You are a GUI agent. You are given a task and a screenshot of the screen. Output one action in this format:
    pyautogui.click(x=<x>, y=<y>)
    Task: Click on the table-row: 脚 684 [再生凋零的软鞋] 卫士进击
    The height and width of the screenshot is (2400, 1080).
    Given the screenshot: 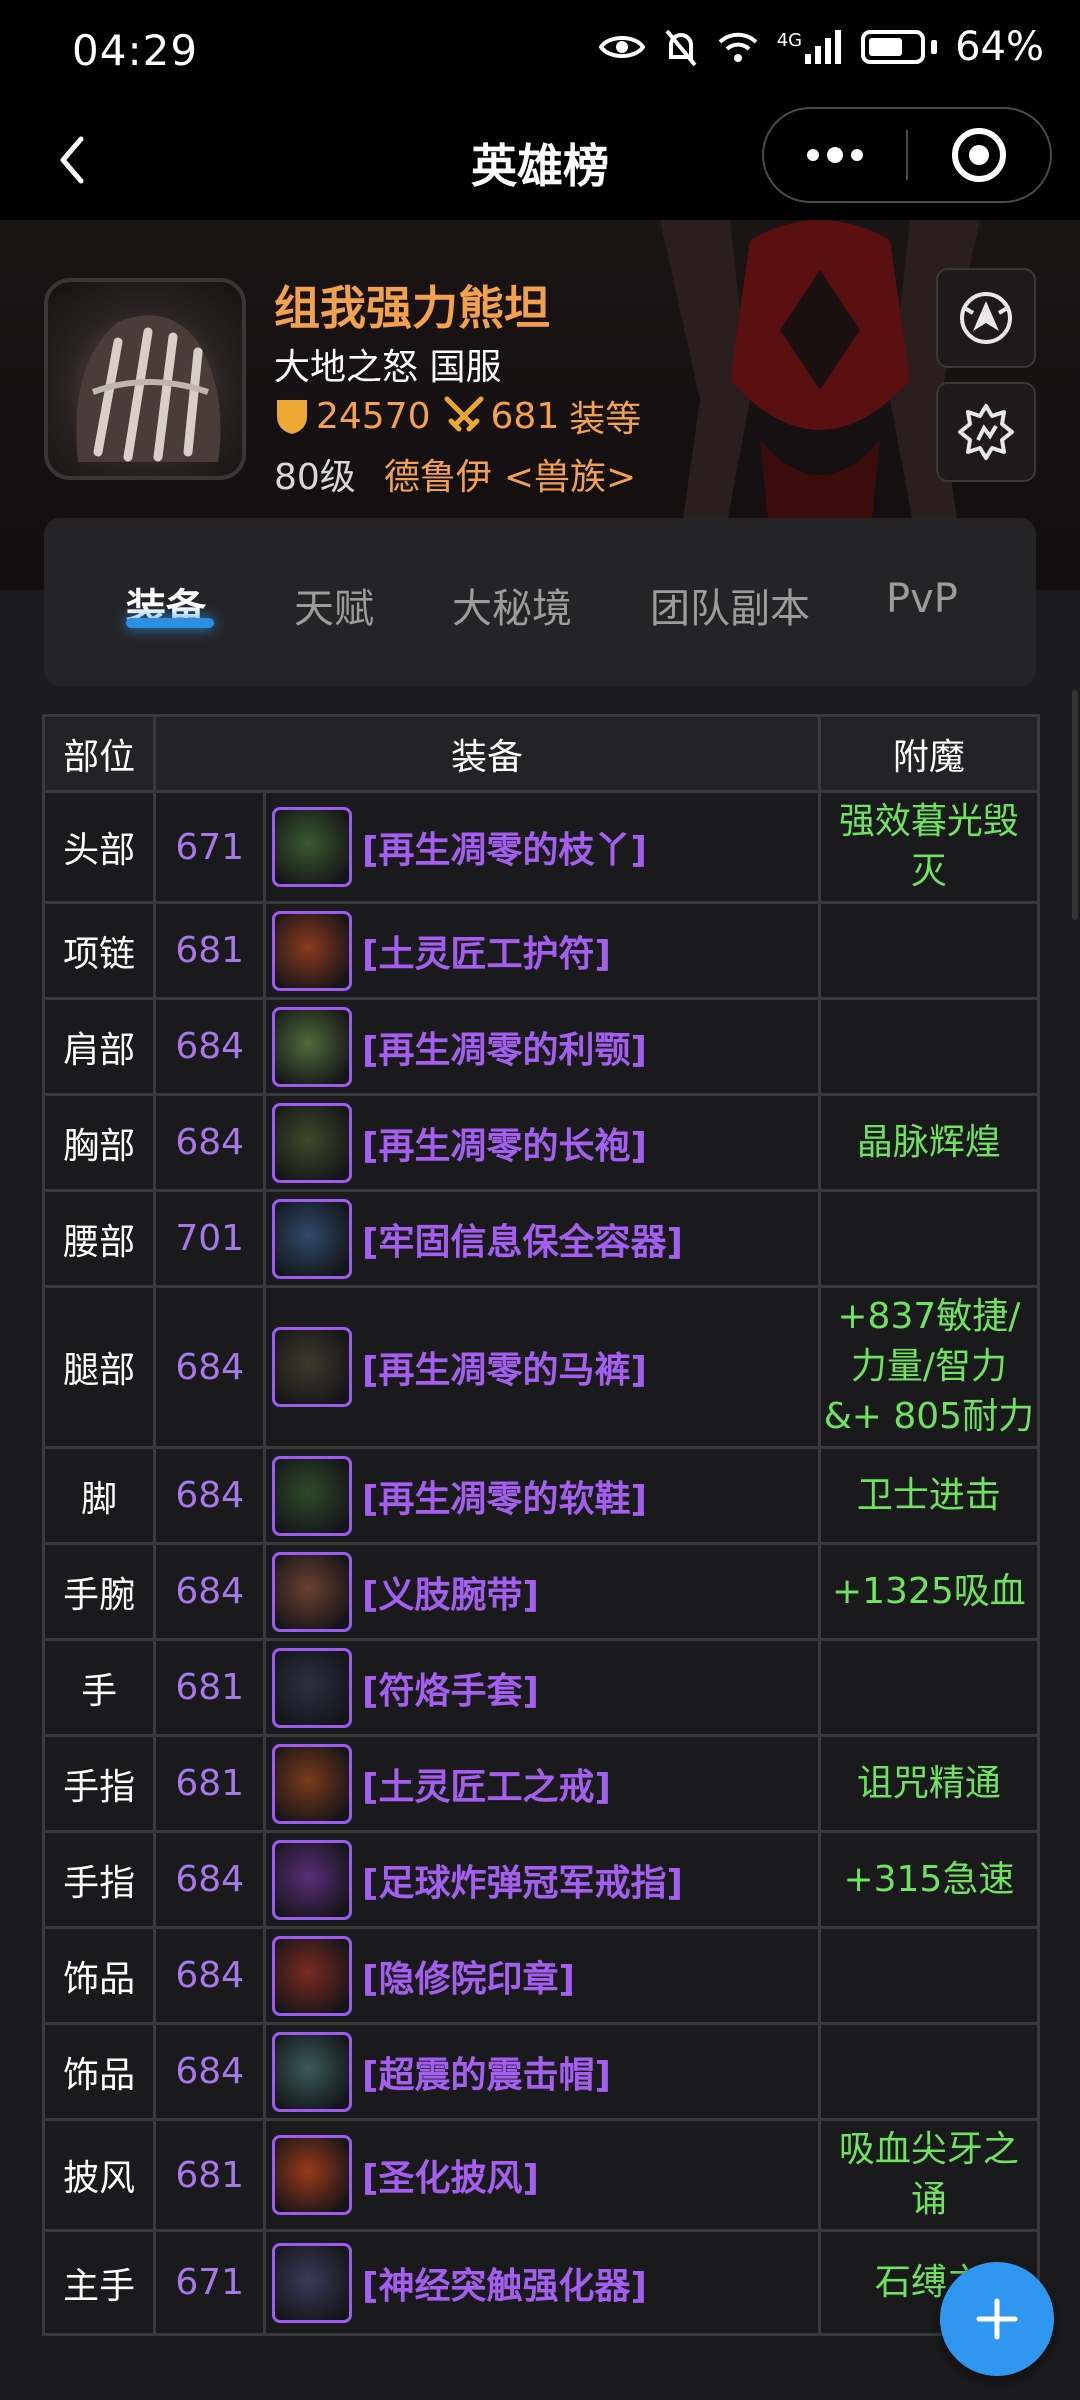 What is the action you would take?
    pyautogui.click(x=541, y=1495)
    